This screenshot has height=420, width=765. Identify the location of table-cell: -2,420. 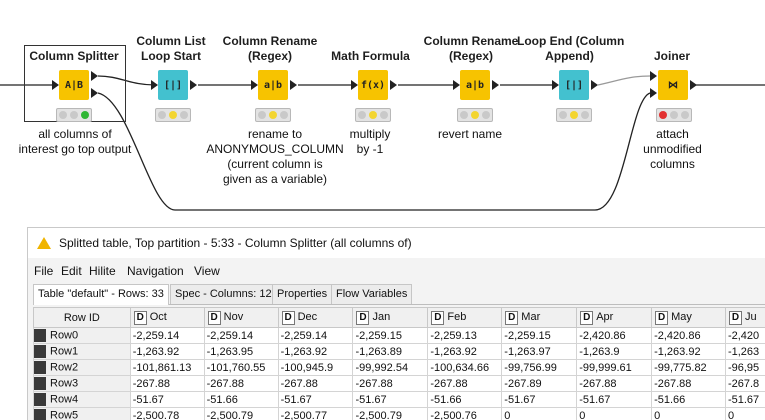
(745, 336).